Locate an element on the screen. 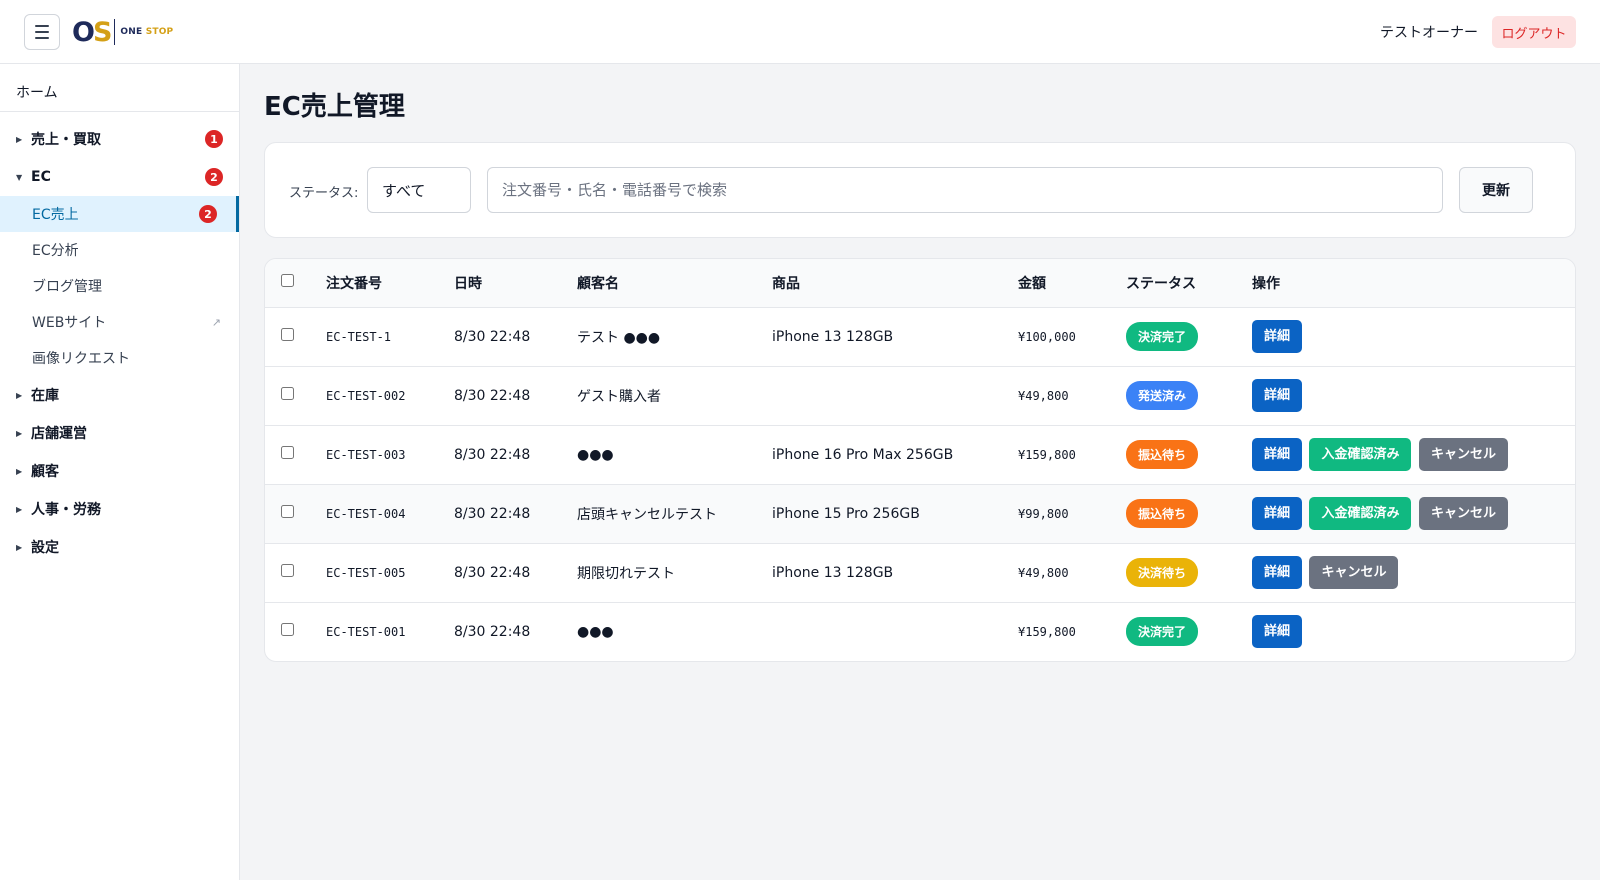 Image resolution: width=1600 pixels, height=880 pixels. sidebar-item-home: ホーム is located at coordinates (119, 88).